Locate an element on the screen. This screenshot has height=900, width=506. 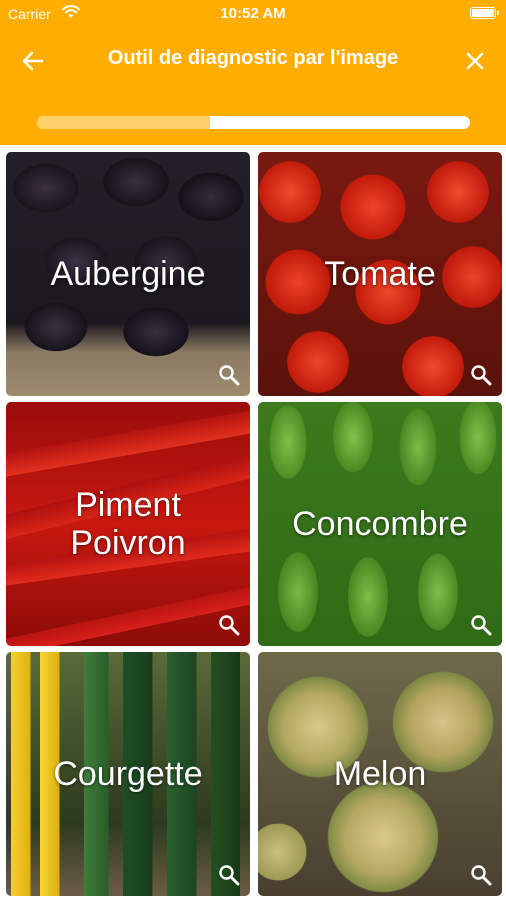
tile-label: Melon is located at coordinates (380, 774).